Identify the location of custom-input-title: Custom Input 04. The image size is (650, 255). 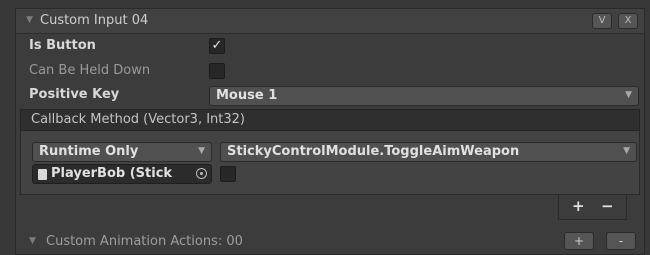
(94, 20).